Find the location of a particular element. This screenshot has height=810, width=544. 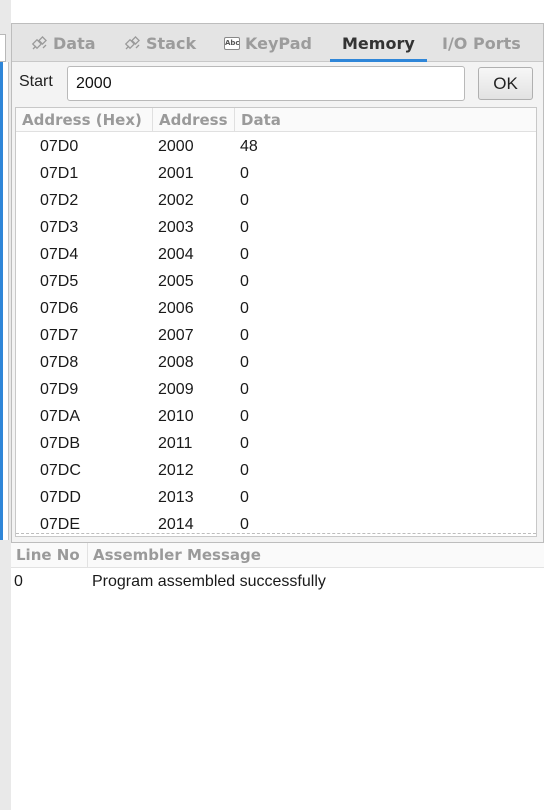

left-pane-edge is located at coordinates (5, 405).